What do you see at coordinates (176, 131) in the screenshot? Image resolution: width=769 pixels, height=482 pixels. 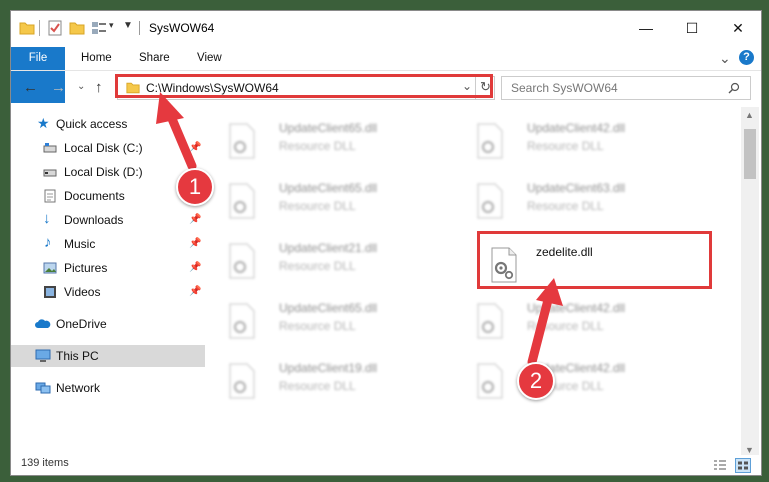 I see `arrow-1-icon` at bounding box center [176, 131].